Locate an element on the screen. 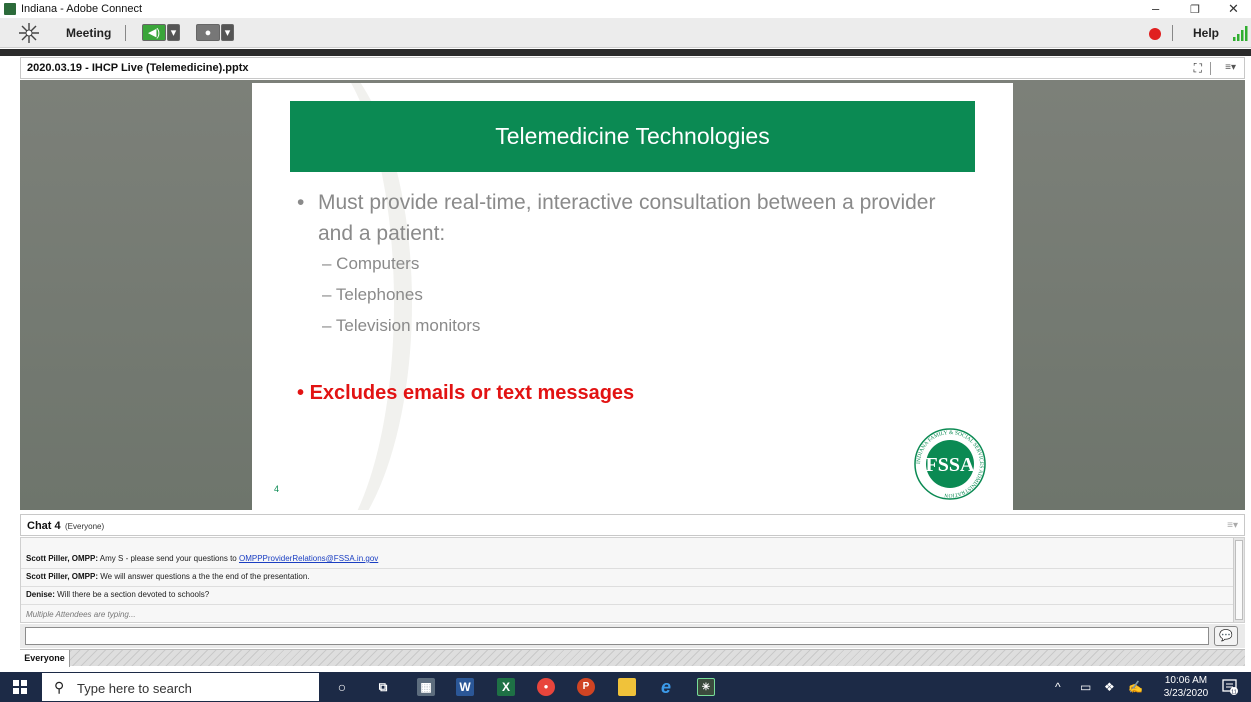  close-button: ✕ is located at coordinates (1233, 9).